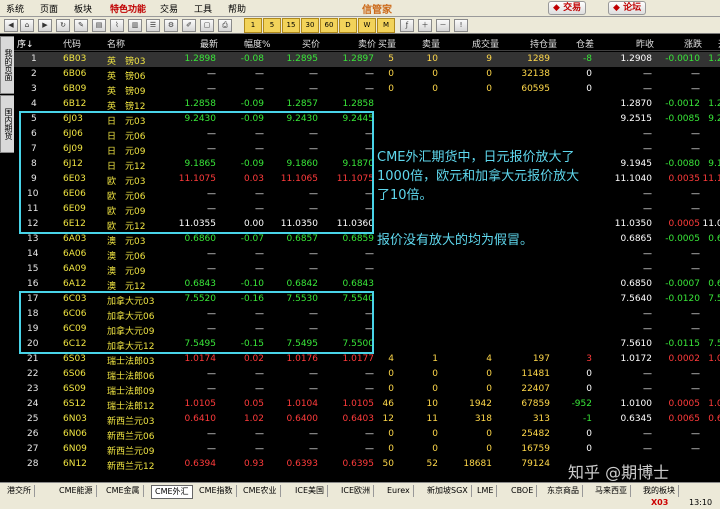  Describe the element at coordinates (11, 25) in the screenshot. I see `back-icon: ◀` at that location.